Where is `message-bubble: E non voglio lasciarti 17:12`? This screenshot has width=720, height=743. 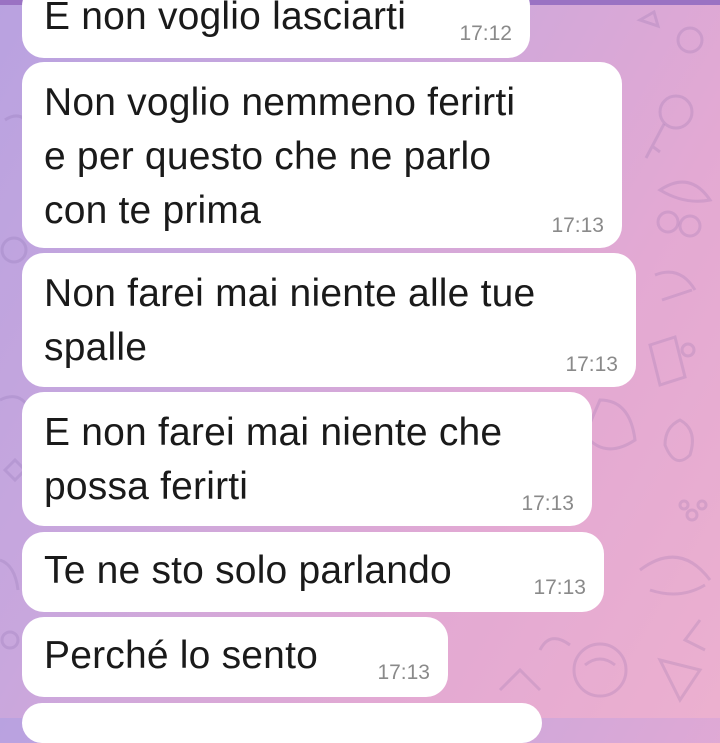
message-bubble: E non voglio lasciarti 17:12 is located at coordinates (276, 29).